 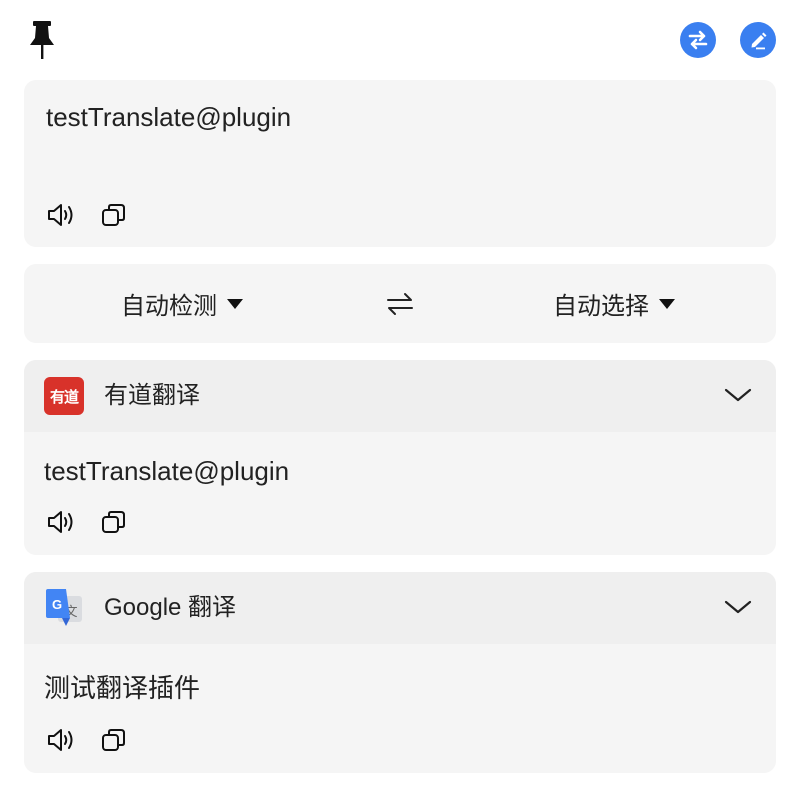 I want to click on pencil-icon, so click(x=759, y=41).